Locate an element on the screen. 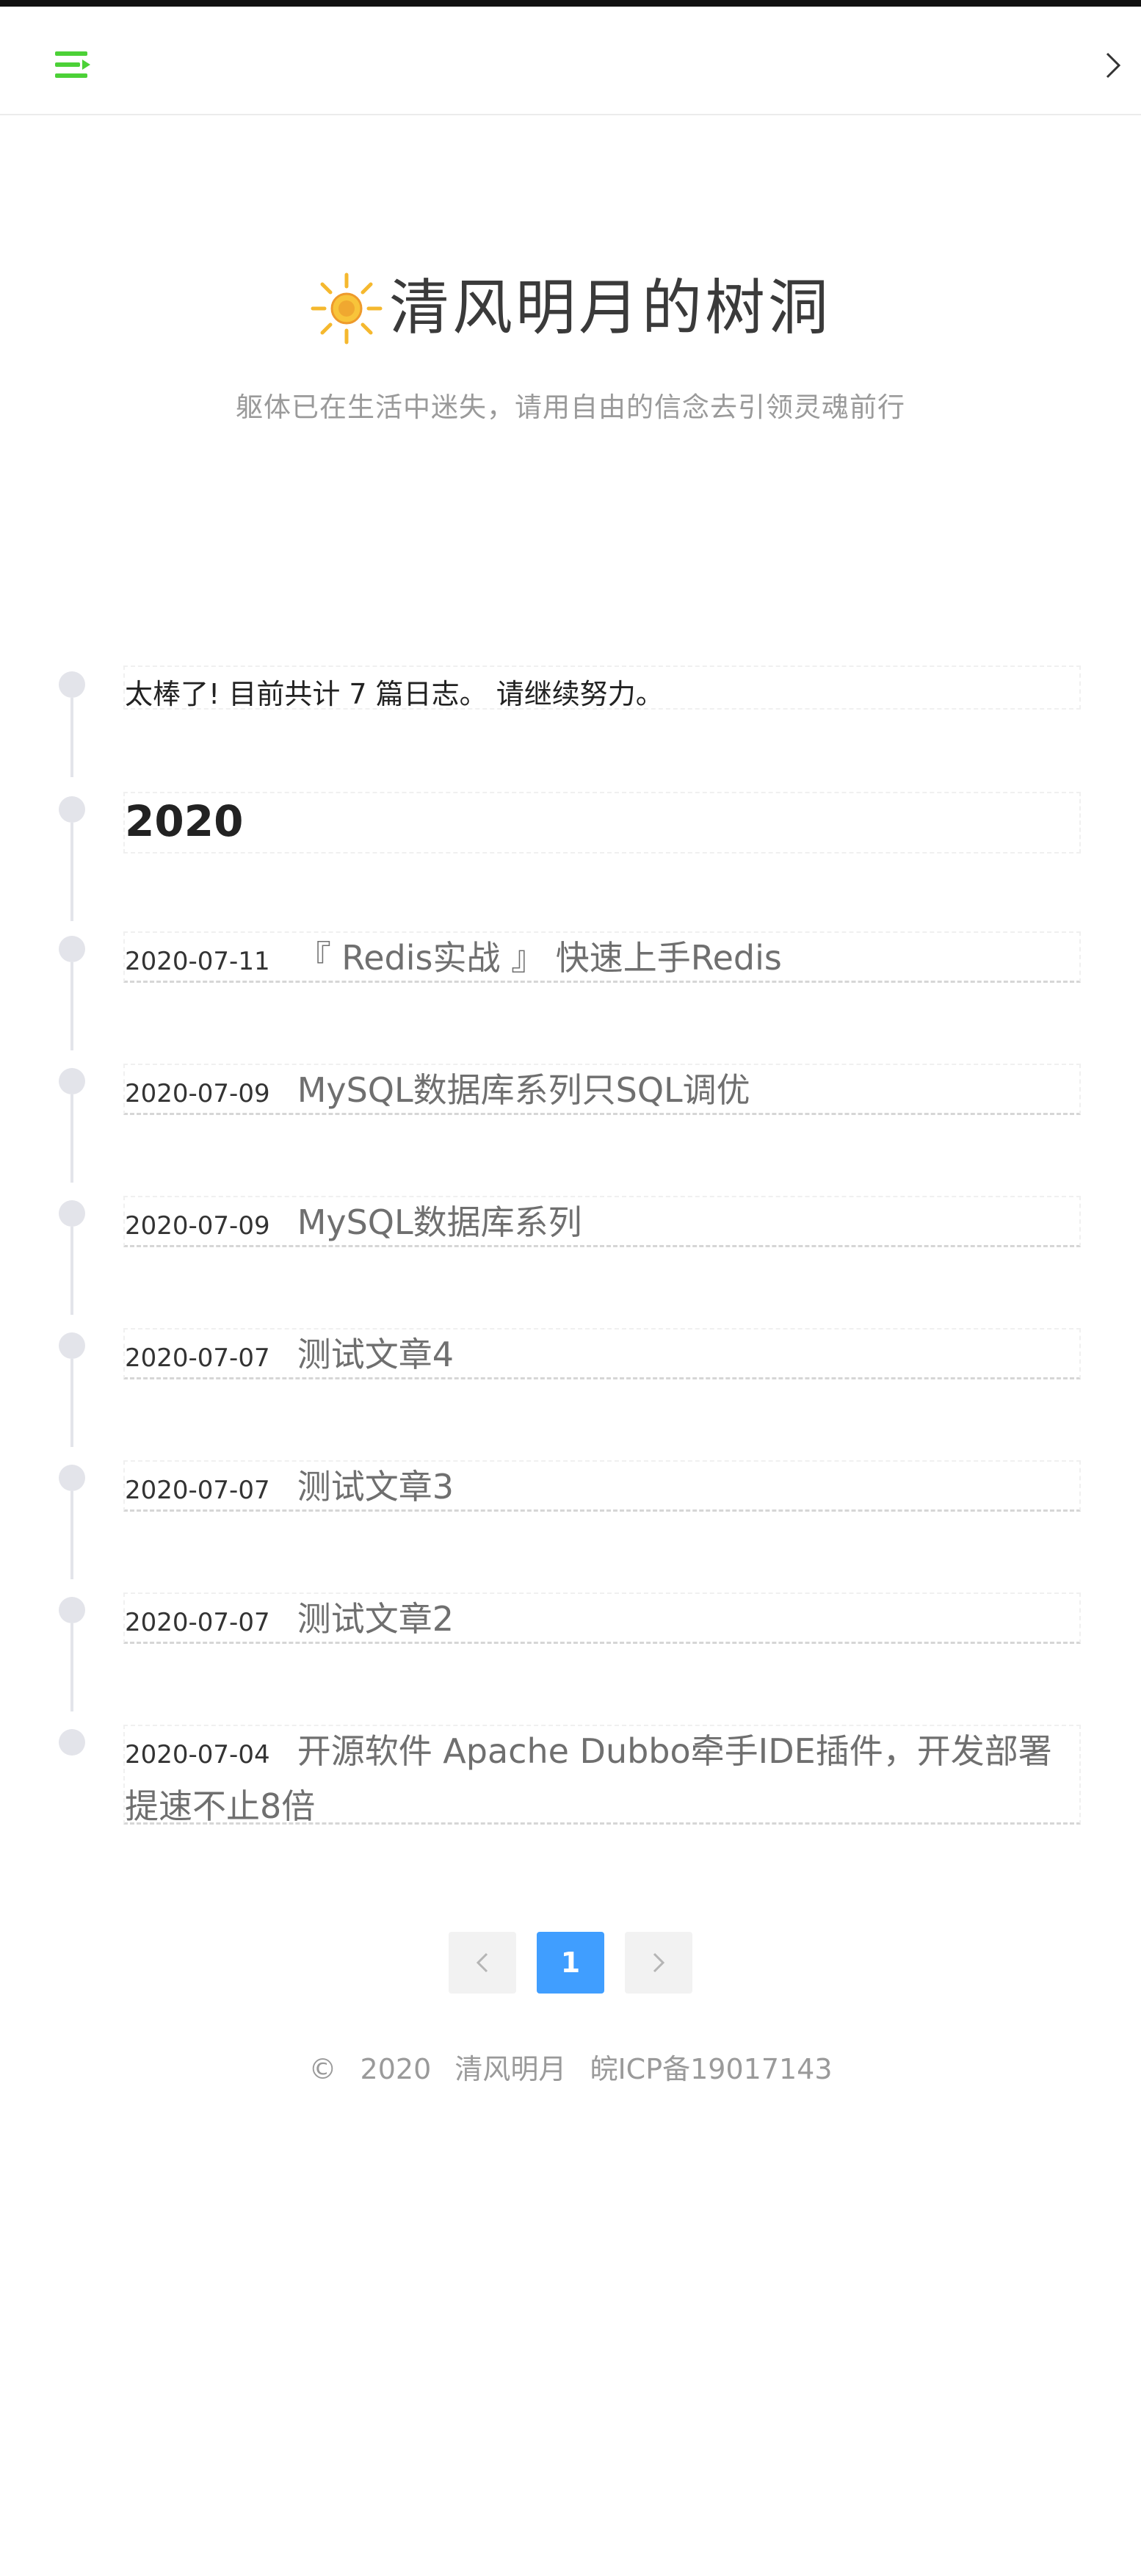 The height and width of the screenshot is (2576, 1141). menu-button is located at coordinates (72, 64).